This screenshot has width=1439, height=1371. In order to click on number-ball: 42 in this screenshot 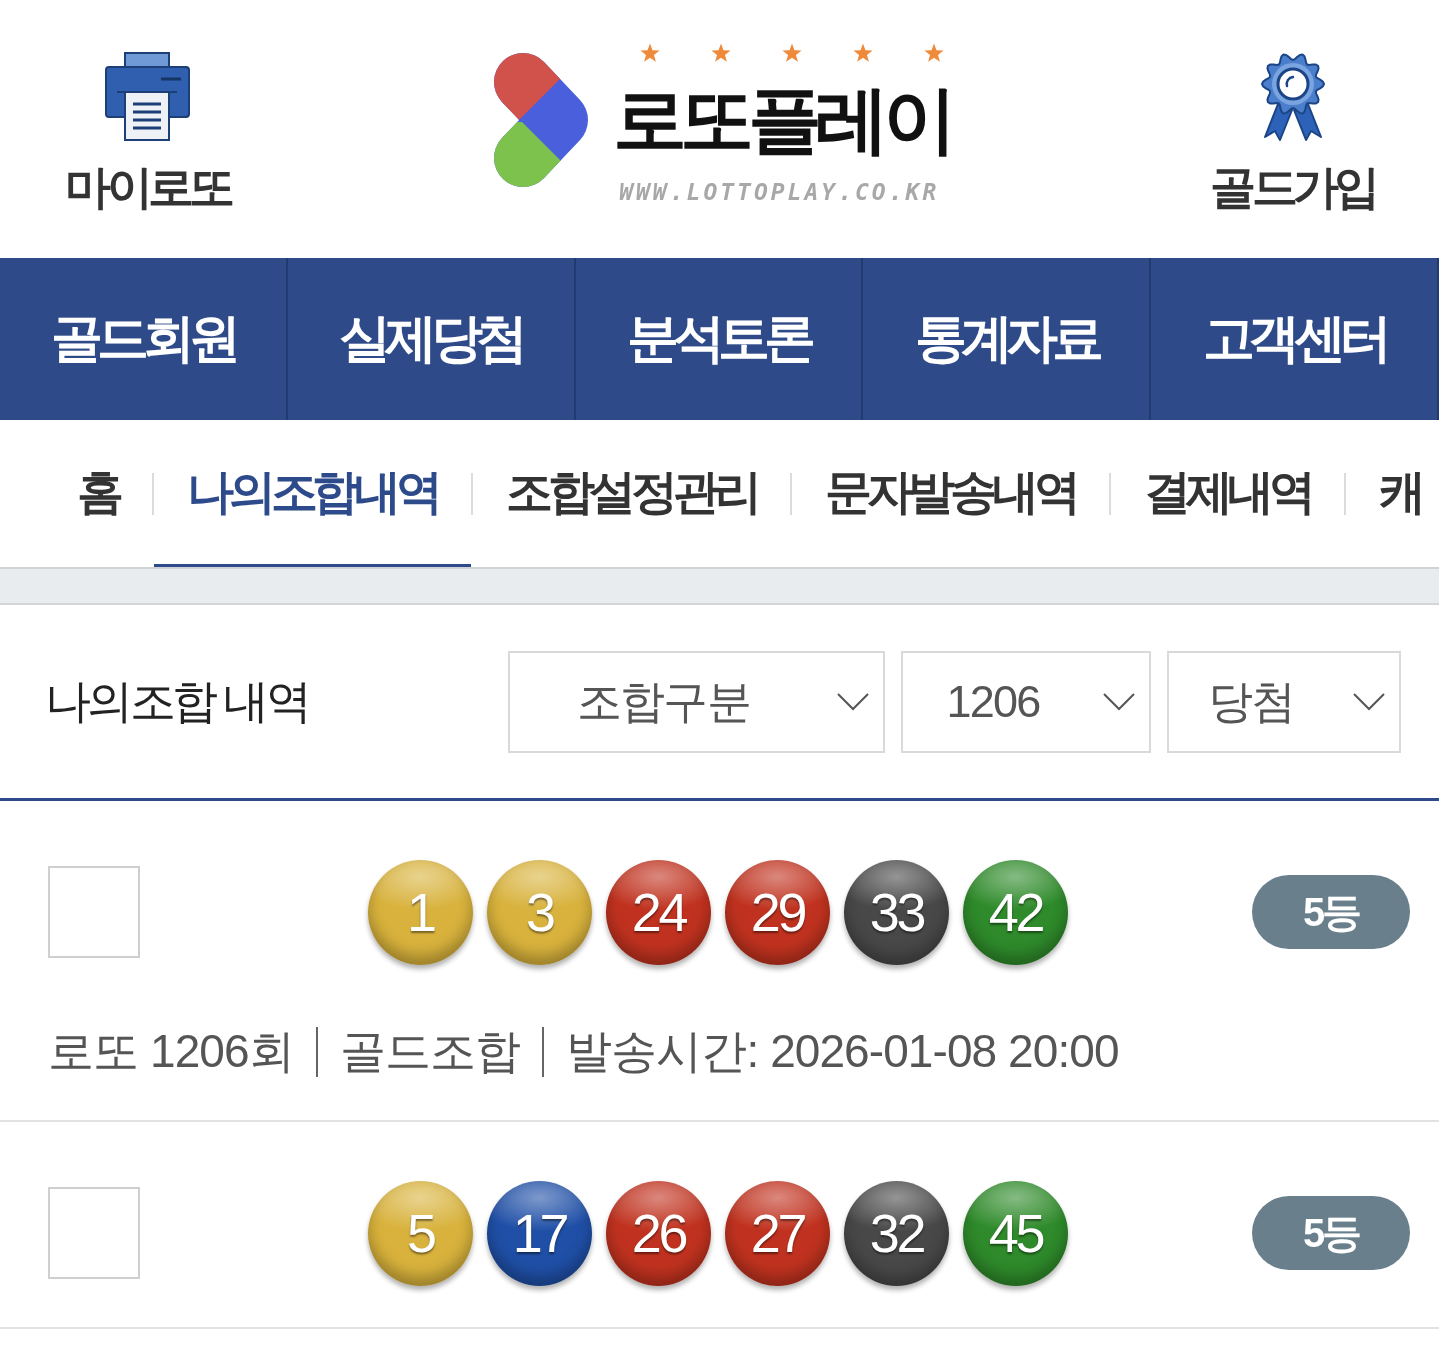, I will do `click(1015, 912)`.